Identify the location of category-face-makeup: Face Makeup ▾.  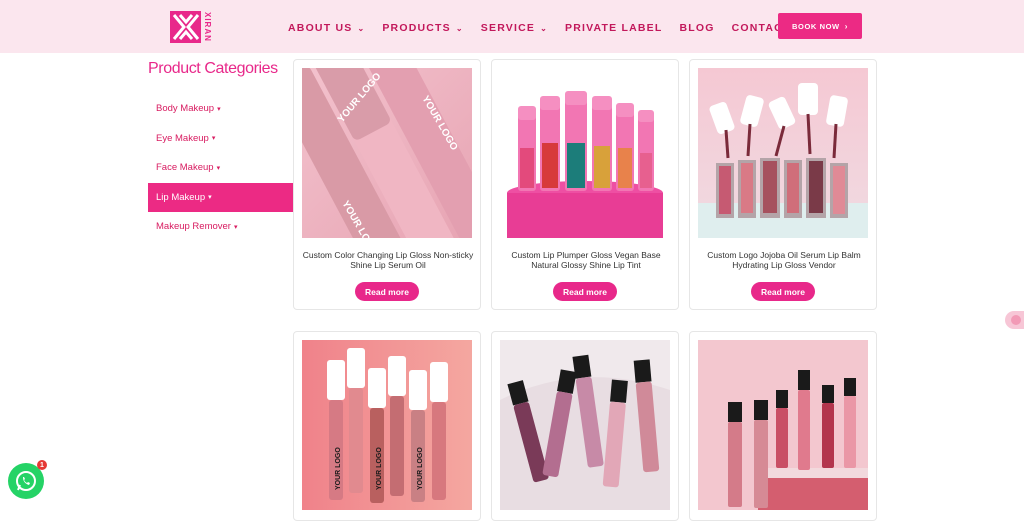
(220, 168).